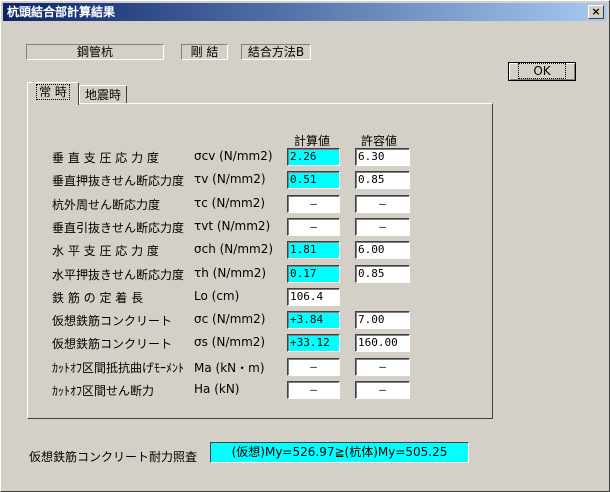 This screenshot has width=610, height=492. I want to click on row-symbol: σch (N/mm2), so click(234, 249).